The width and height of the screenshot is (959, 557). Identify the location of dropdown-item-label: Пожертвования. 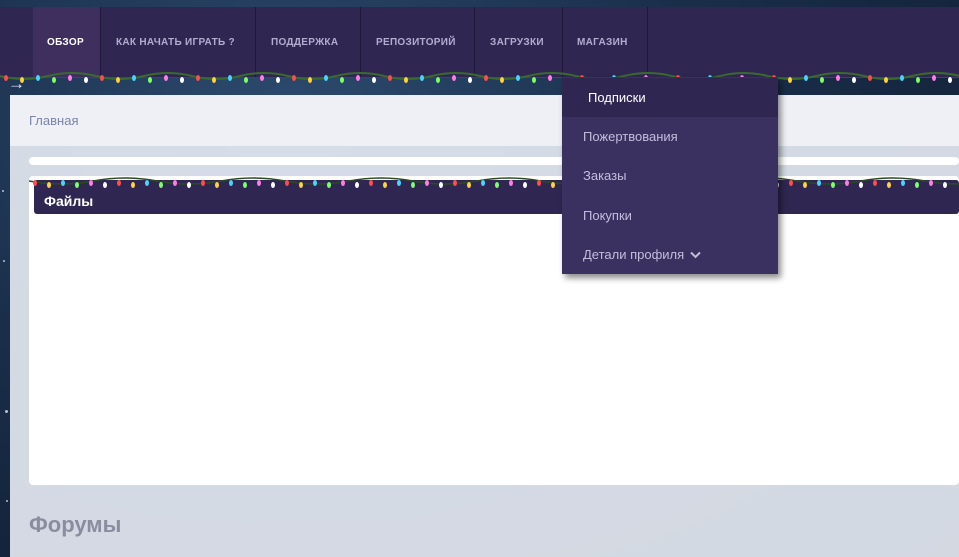
(630, 136).